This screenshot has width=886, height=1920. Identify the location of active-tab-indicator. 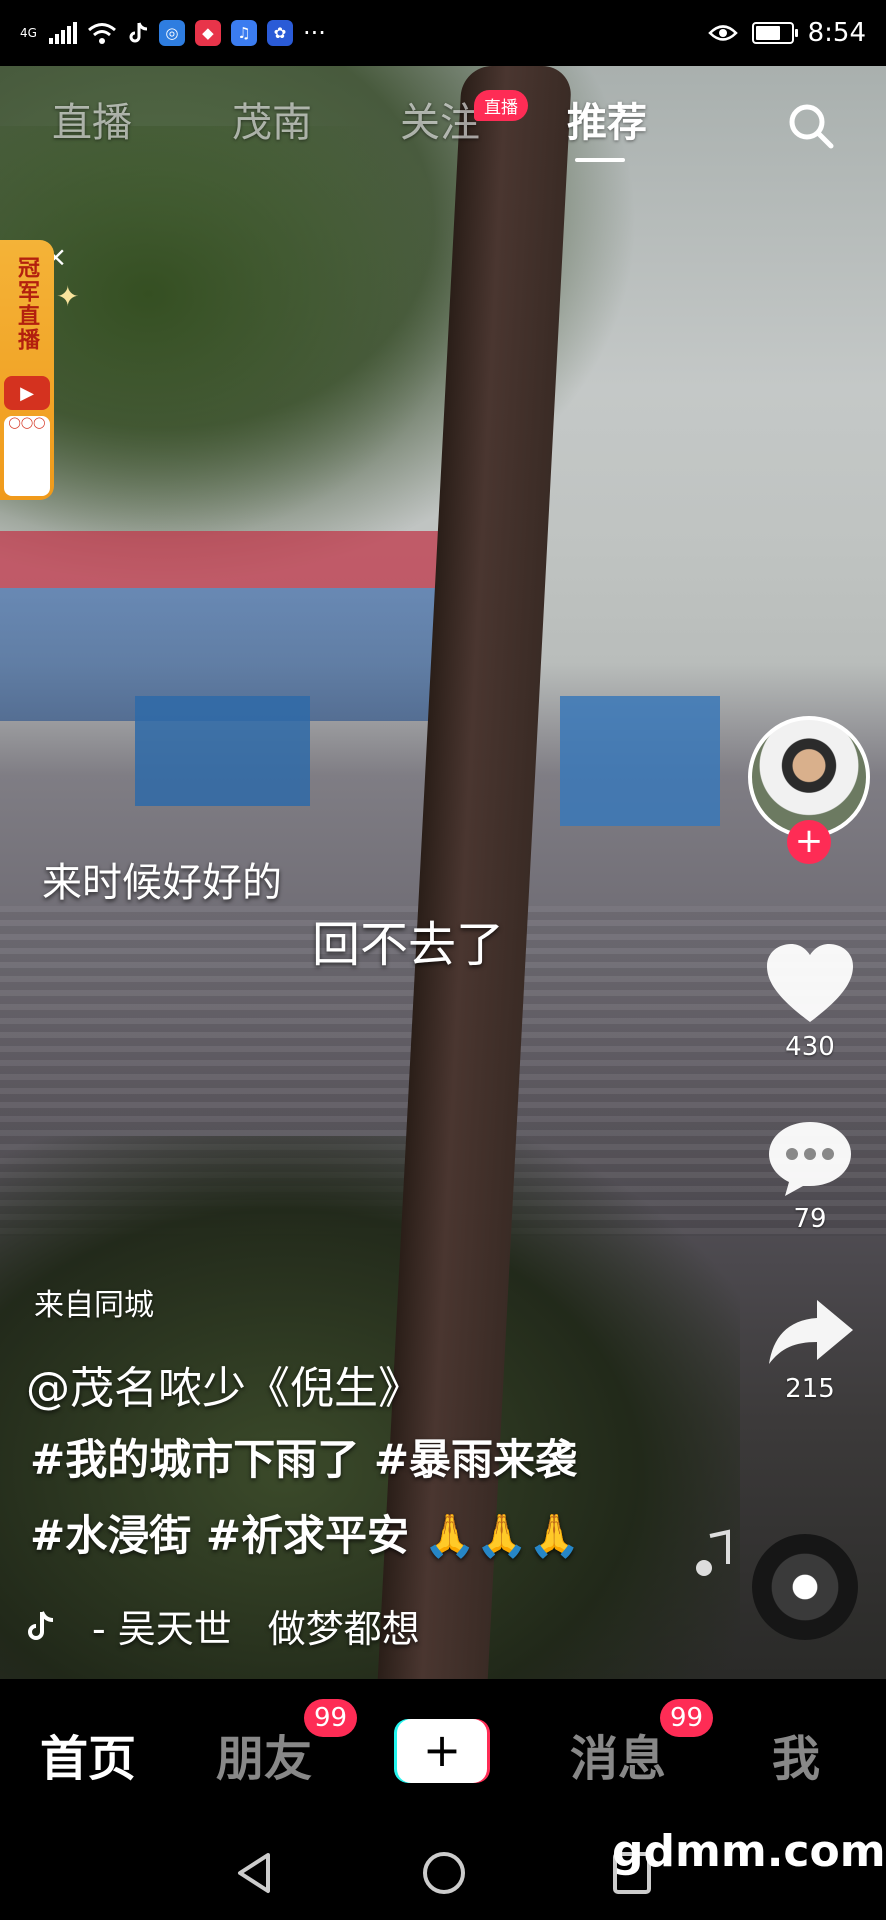
(600, 160).